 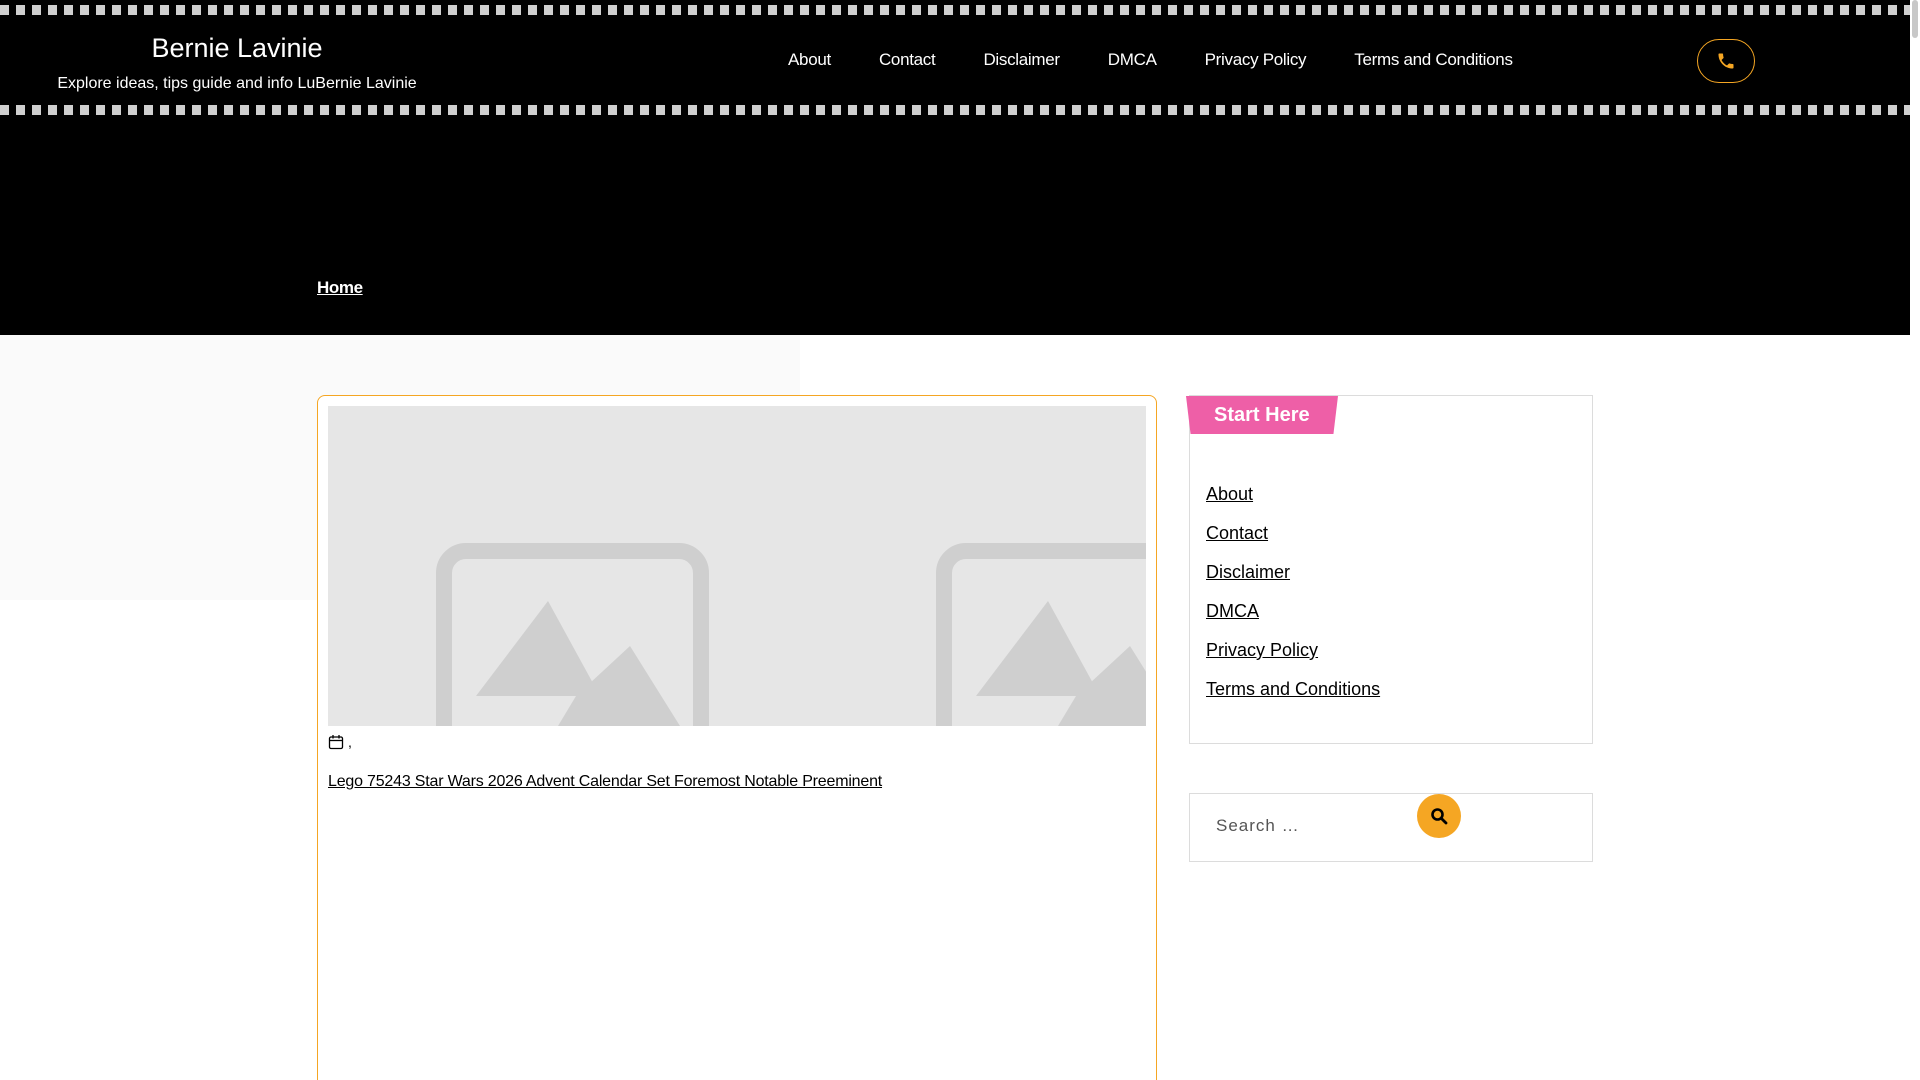 What do you see at coordinates (907, 60) in the screenshot?
I see `nav-contact: Contact` at bounding box center [907, 60].